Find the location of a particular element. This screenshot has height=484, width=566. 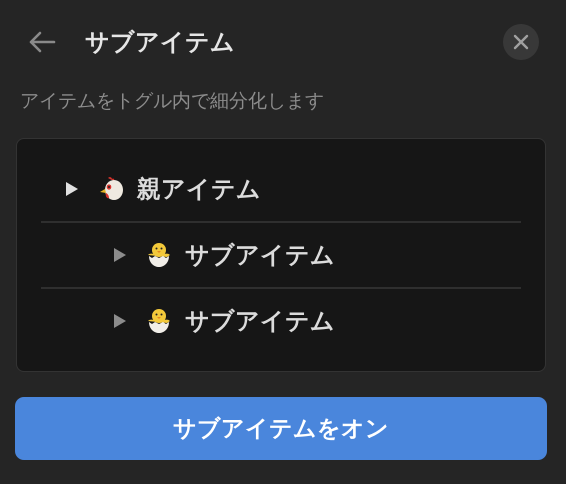

panel-title: サブアイテム is located at coordinates (160, 42).